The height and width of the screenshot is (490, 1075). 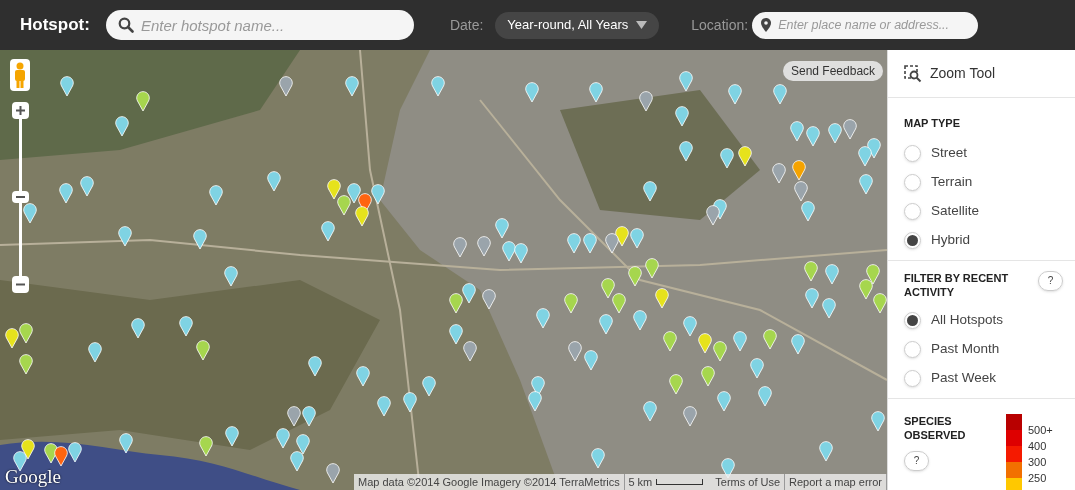 I want to click on radio-option: Past Month, so click(x=981, y=349).